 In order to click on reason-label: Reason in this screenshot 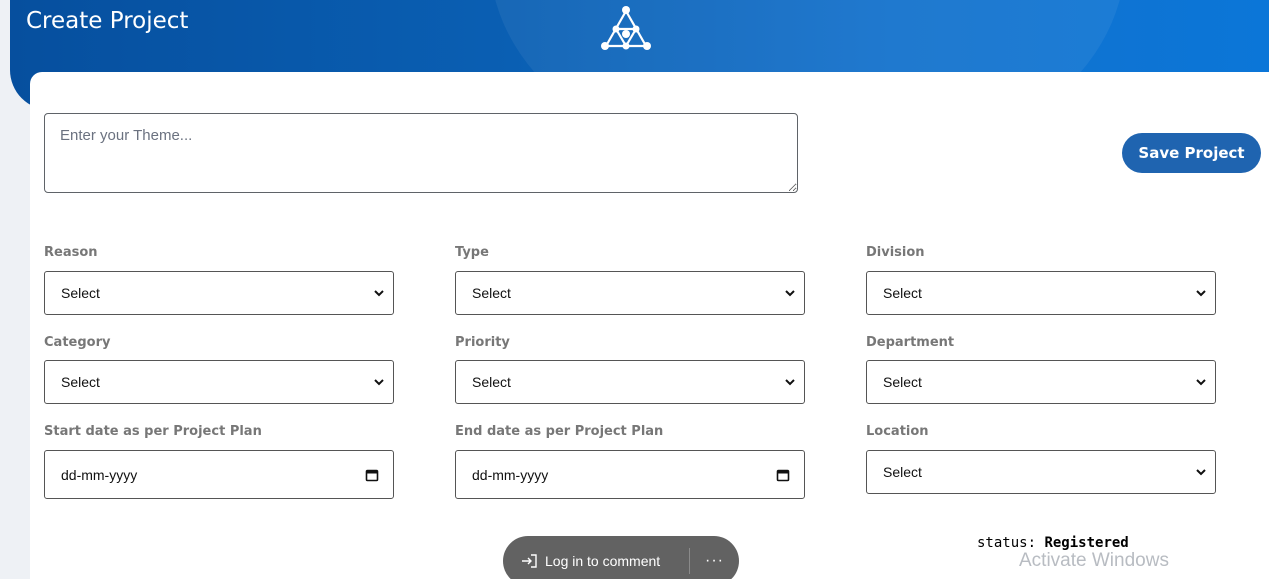, I will do `click(71, 252)`.